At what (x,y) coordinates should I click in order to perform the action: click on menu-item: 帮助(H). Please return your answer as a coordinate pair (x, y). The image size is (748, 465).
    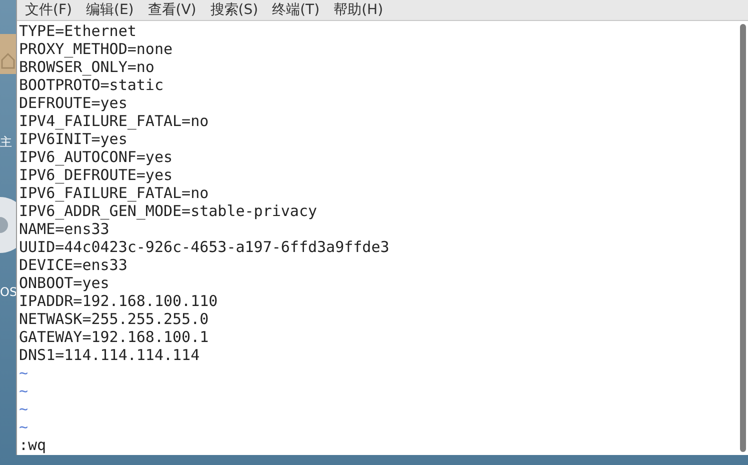
    Looking at the image, I should click on (359, 10).